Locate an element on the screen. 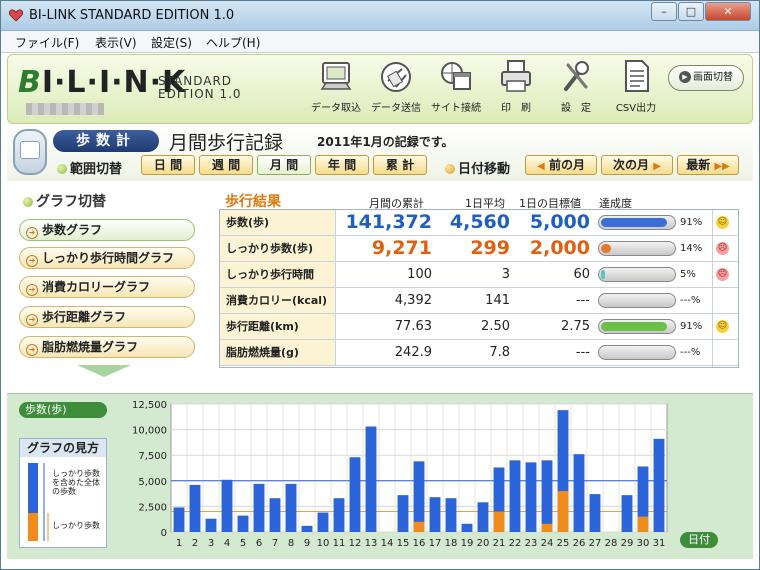 This screenshot has width=760, height=570. legend-bar-icon is located at coordinates (38, 502).